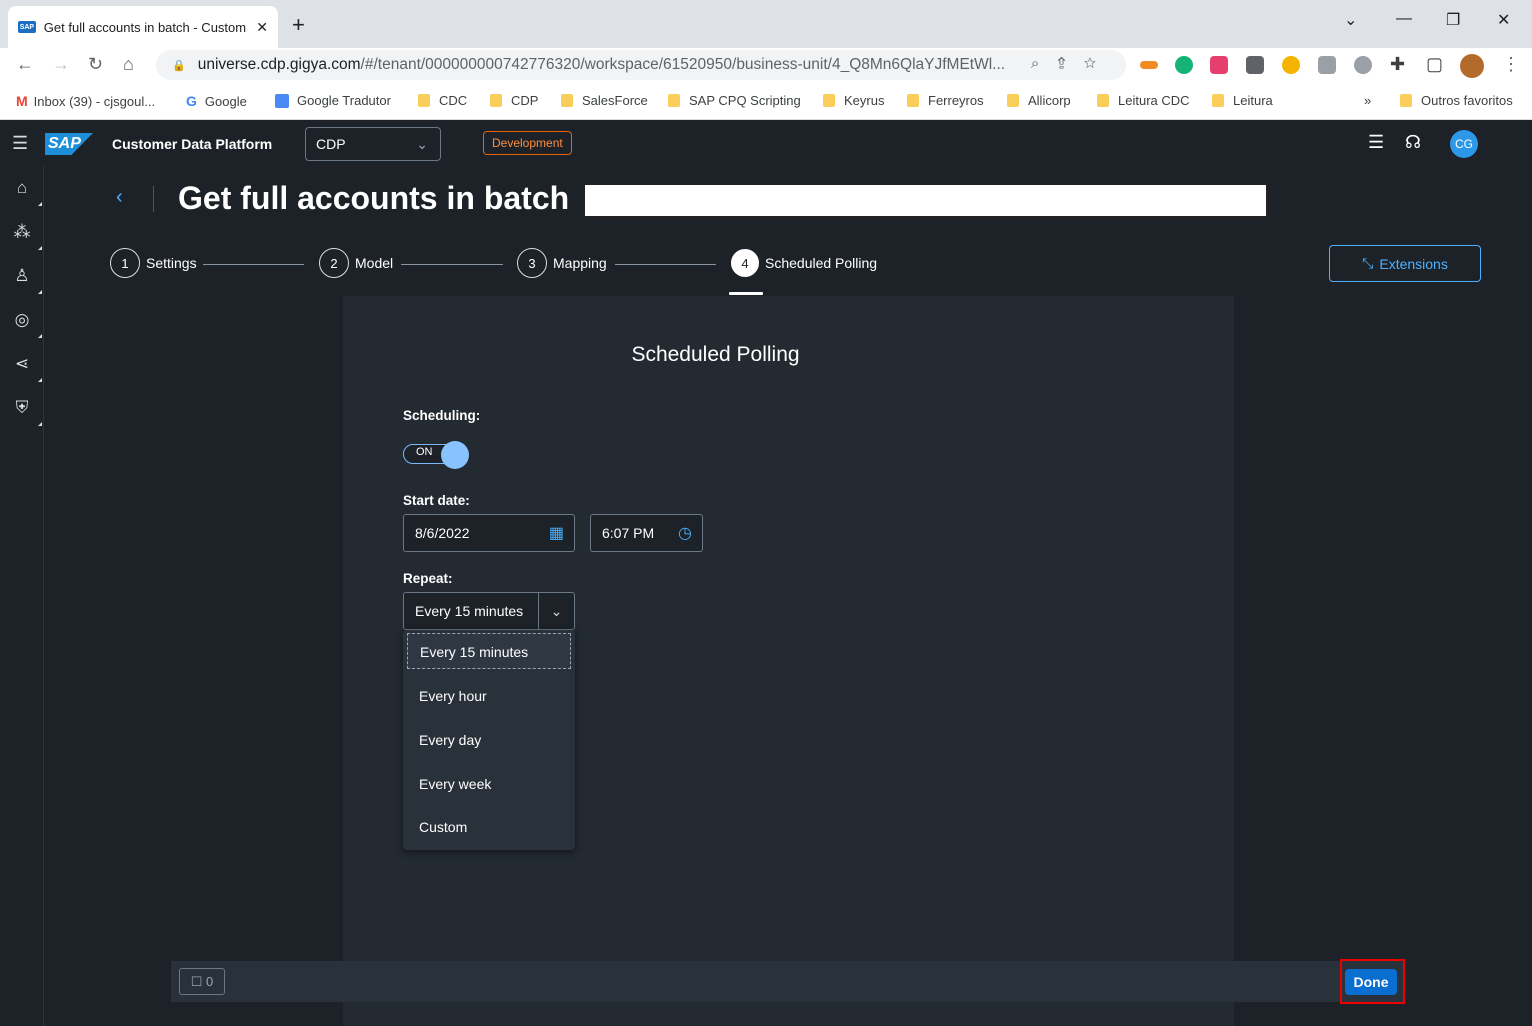 The height and width of the screenshot is (1026, 1532). What do you see at coordinates (436, 455) in the screenshot?
I see `scheduling-toggle: ON` at bounding box center [436, 455].